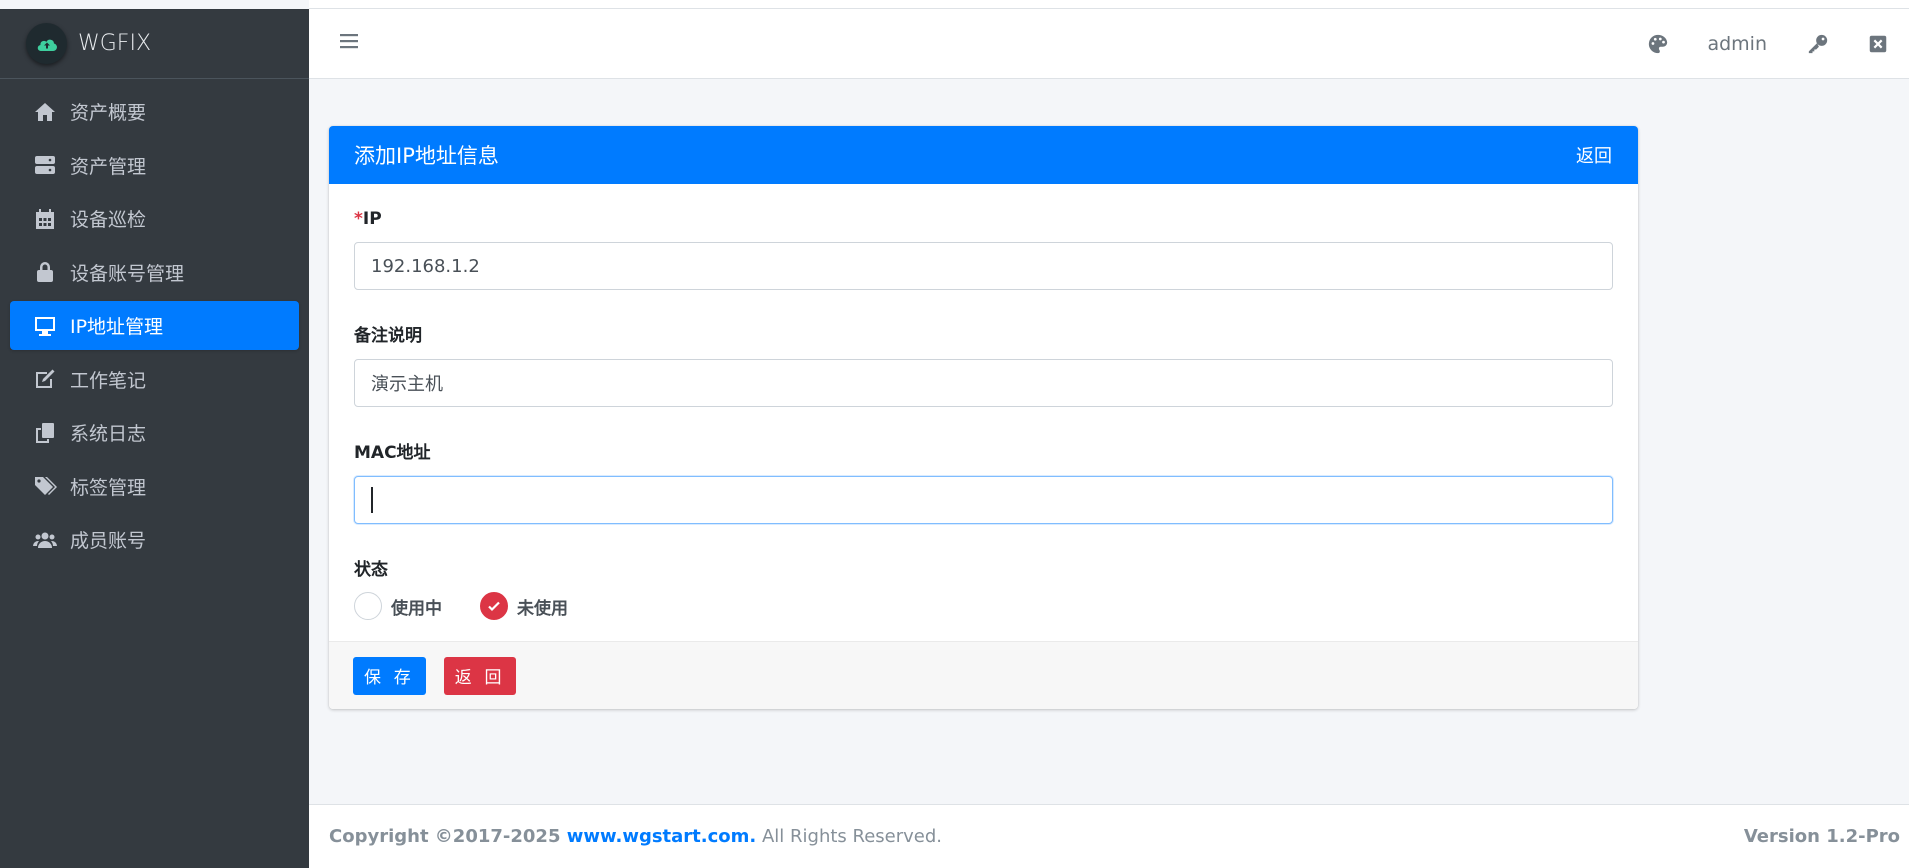 Image resolution: width=1909 pixels, height=868 pixels. I want to click on sidebar-item-work-notes: 工作笔记, so click(154, 379).